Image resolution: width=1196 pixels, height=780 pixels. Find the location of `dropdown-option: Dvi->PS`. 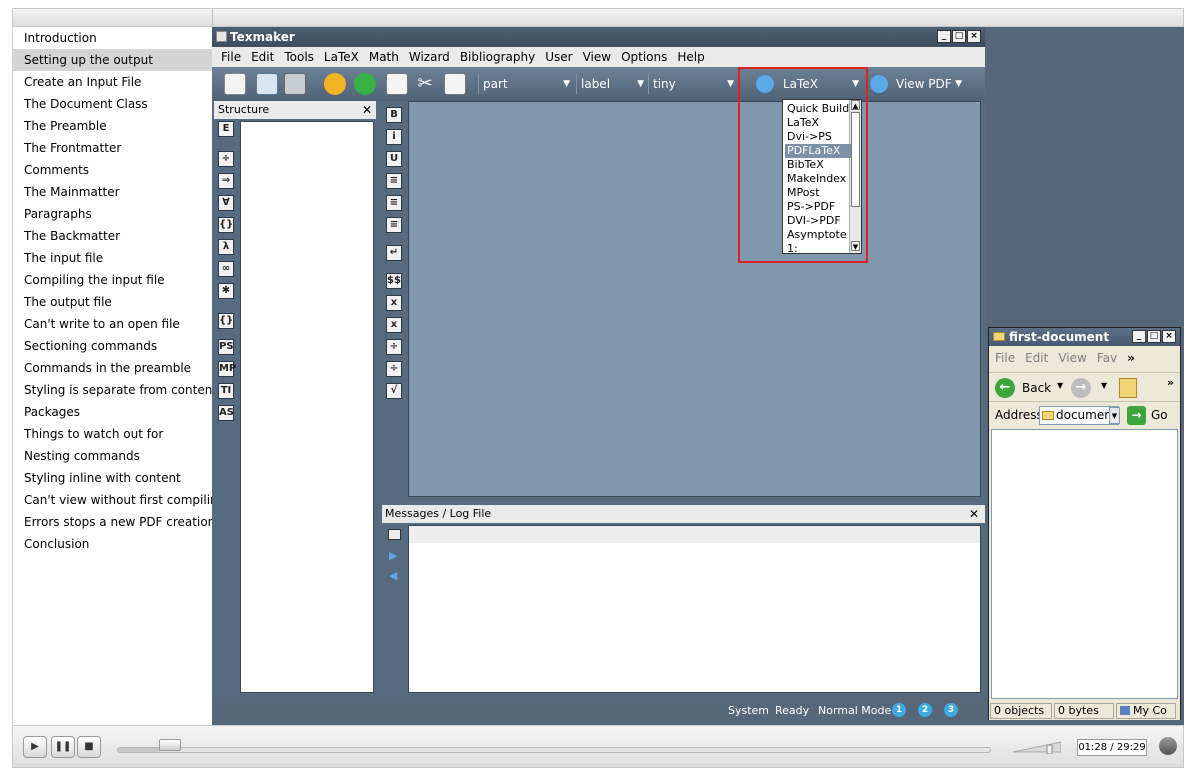

dropdown-option: Dvi->PS is located at coordinates (818, 137).